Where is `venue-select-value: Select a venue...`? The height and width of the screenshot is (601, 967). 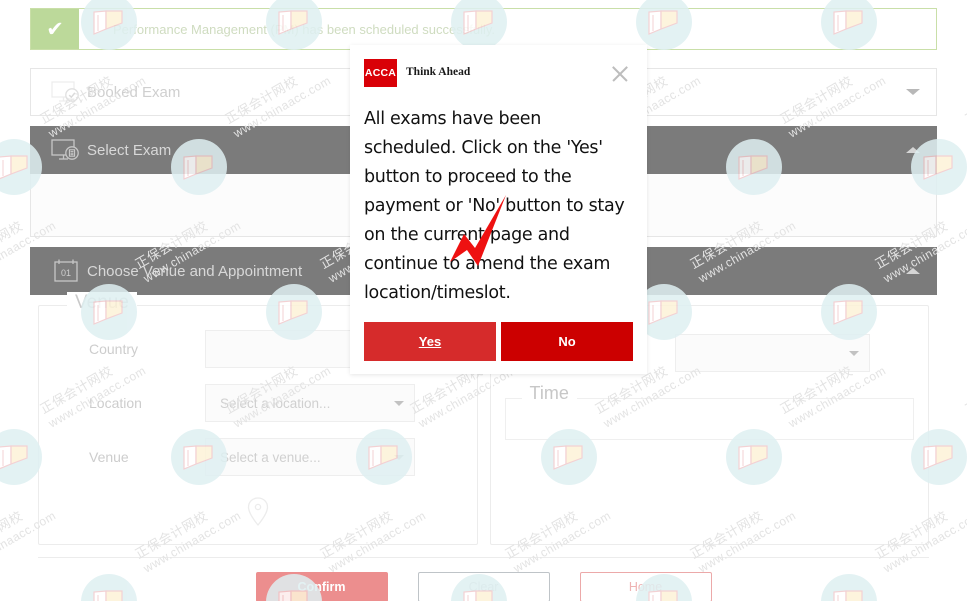 venue-select-value: Select a venue... is located at coordinates (270, 457).